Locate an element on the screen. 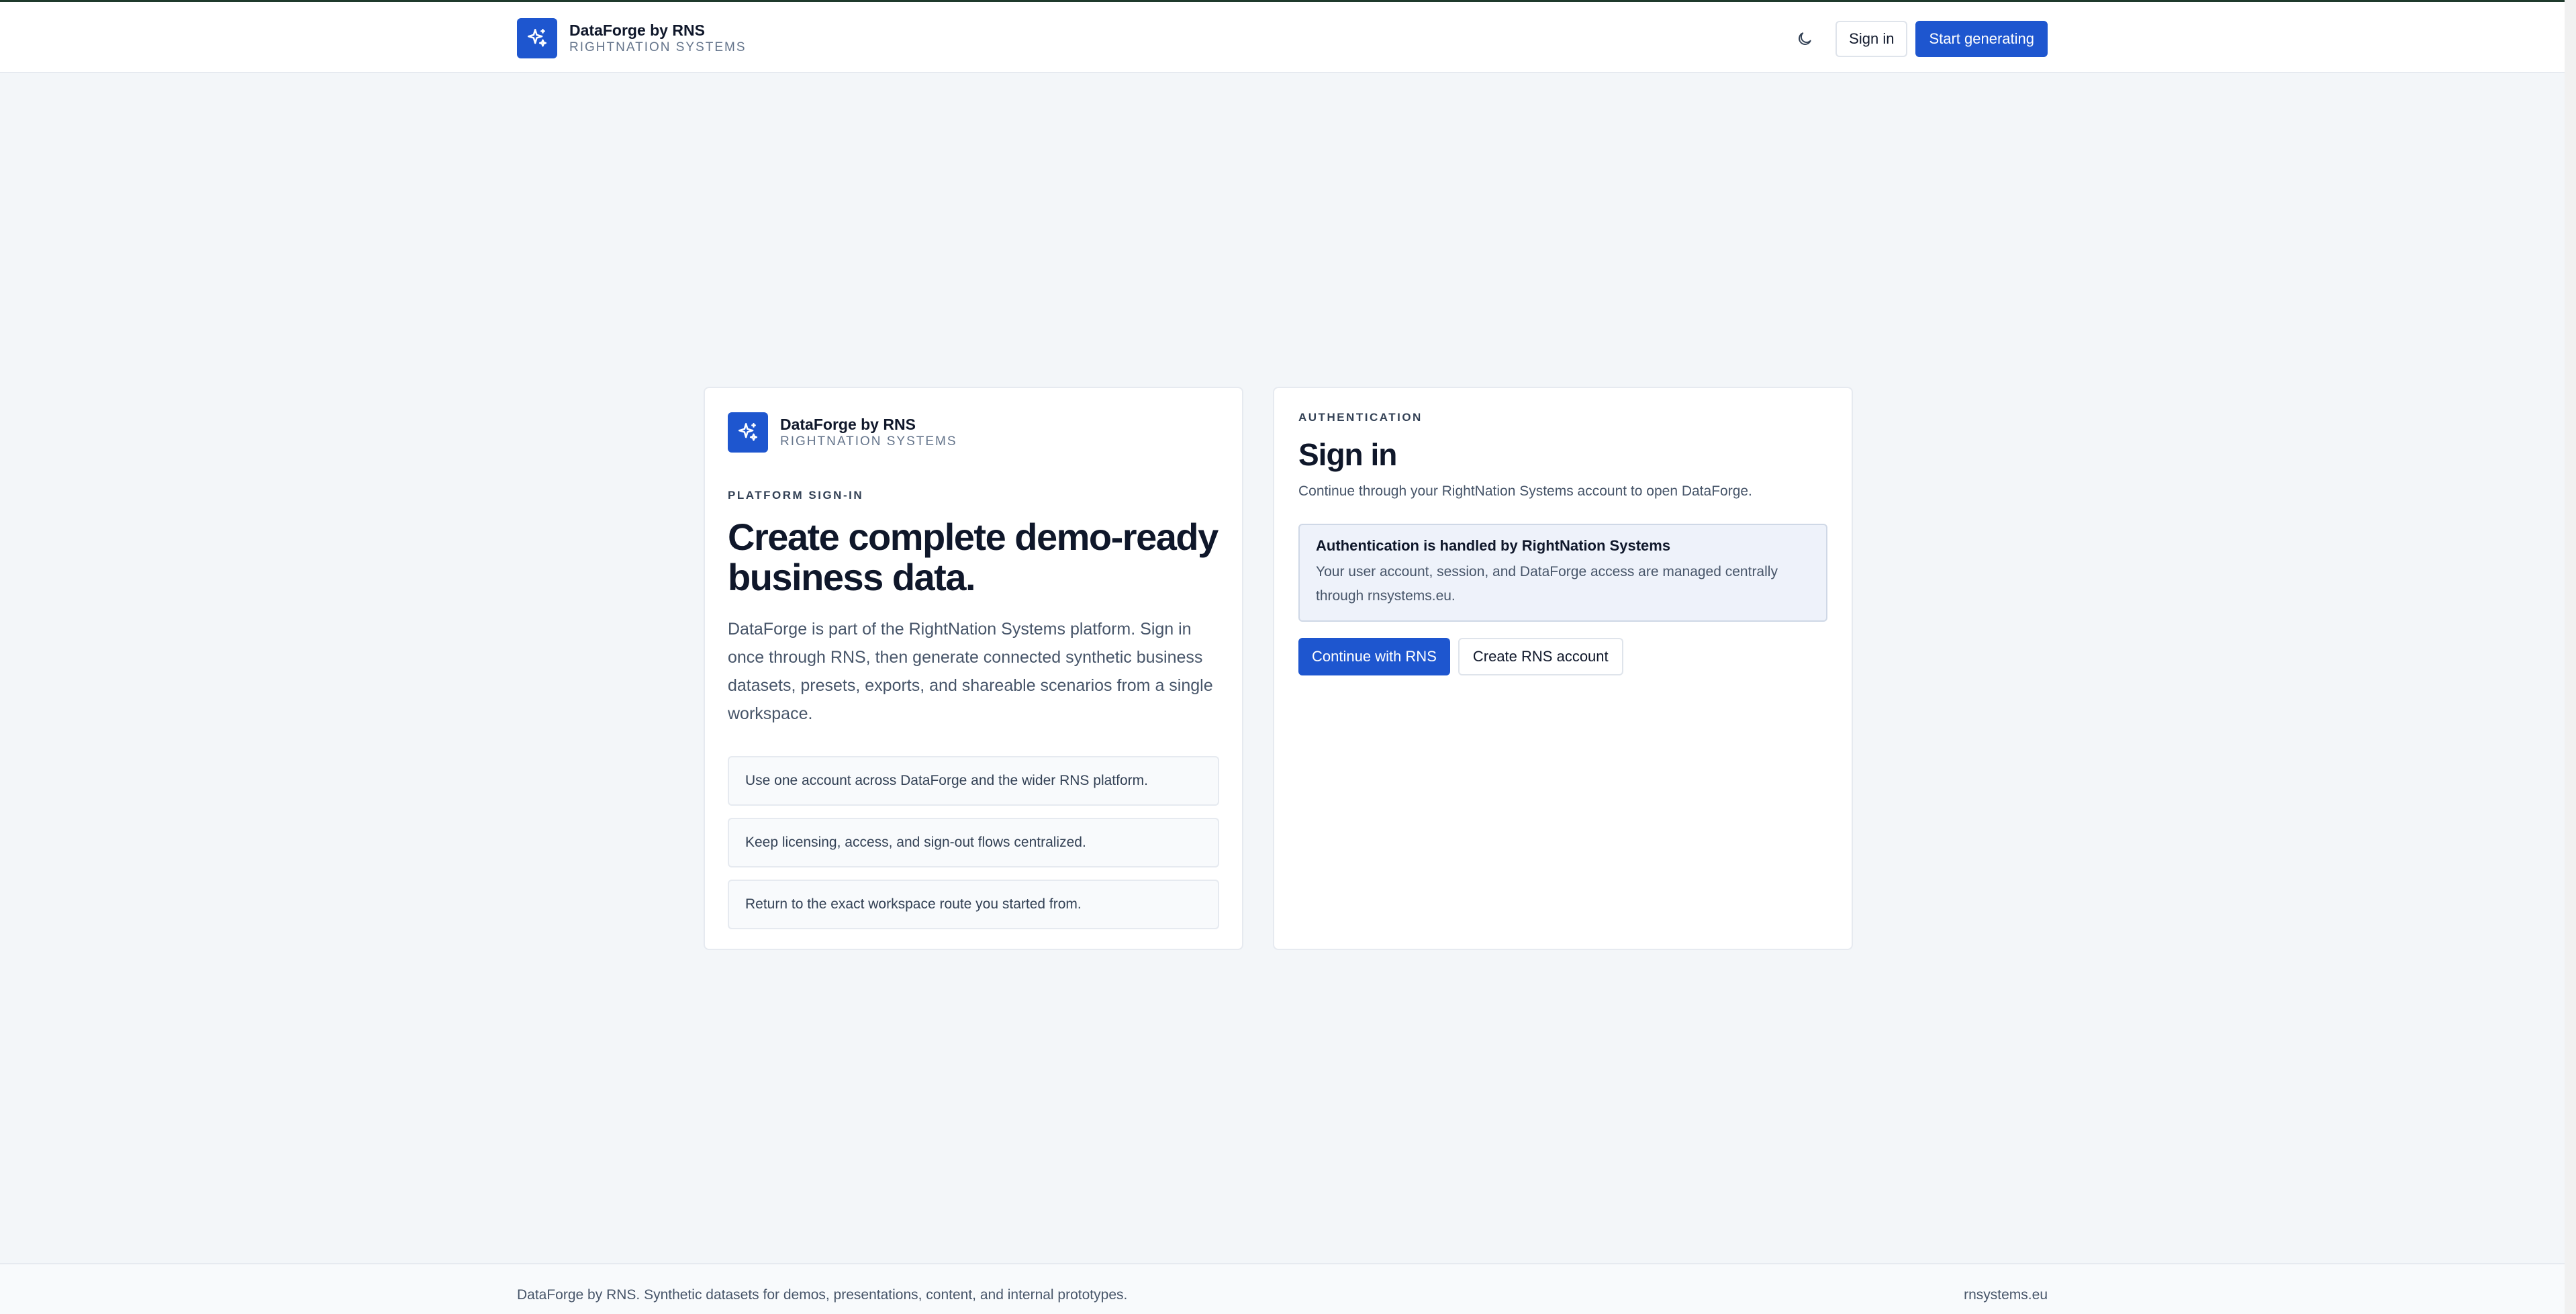 The width and height of the screenshot is (2576, 1314). header-sign-in-button: Sign in is located at coordinates (1872, 39).